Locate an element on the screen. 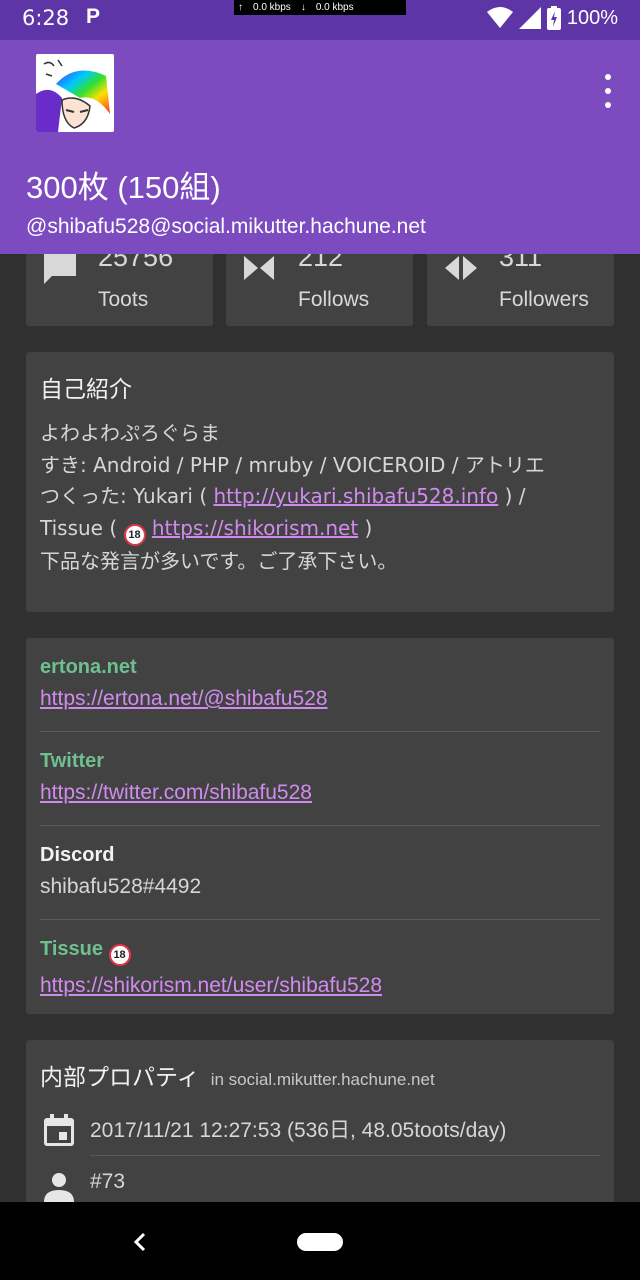 The width and height of the screenshot is (640, 1280). parking-notification-icon: P is located at coordinates (93, 16).